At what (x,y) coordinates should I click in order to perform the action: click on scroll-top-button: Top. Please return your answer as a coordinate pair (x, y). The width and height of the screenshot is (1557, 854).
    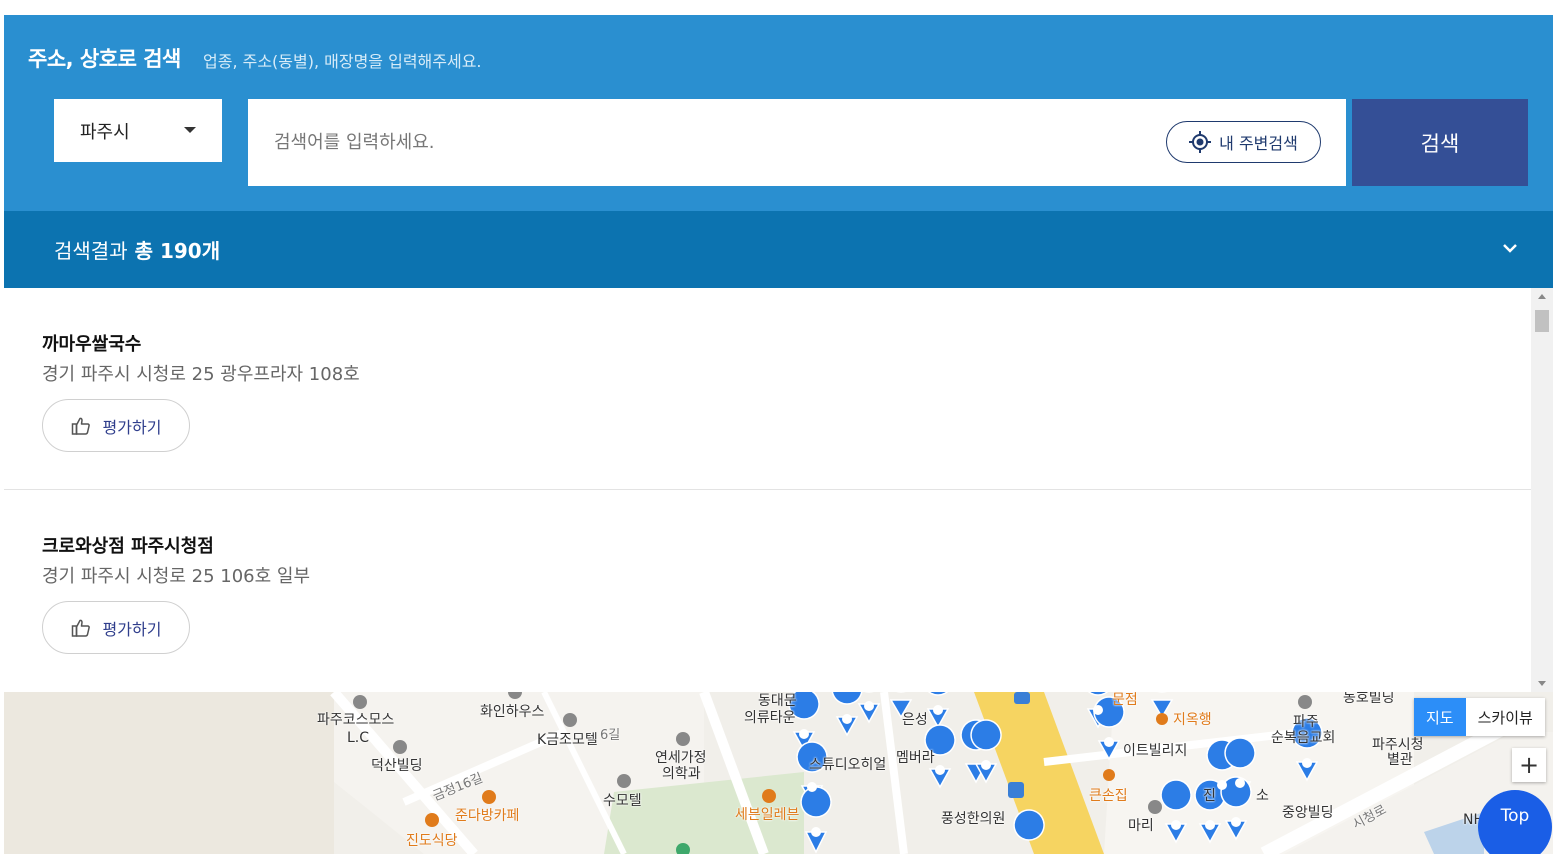
    Looking at the image, I should click on (1515, 822).